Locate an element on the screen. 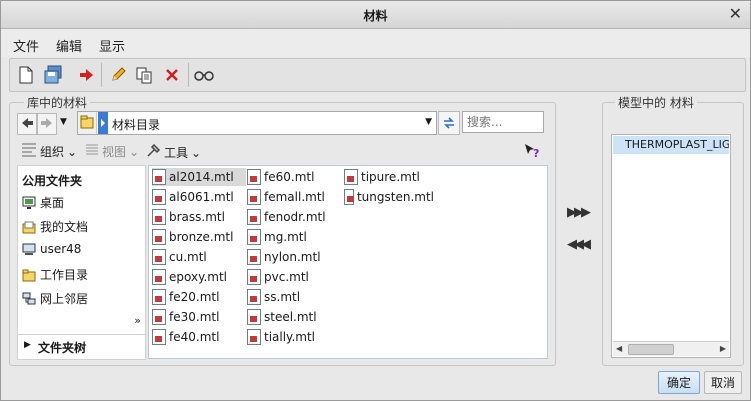 This screenshot has width=751, height=401. horizontal-scrollbar: ◀ ▶ is located at coordinates (671, 348).